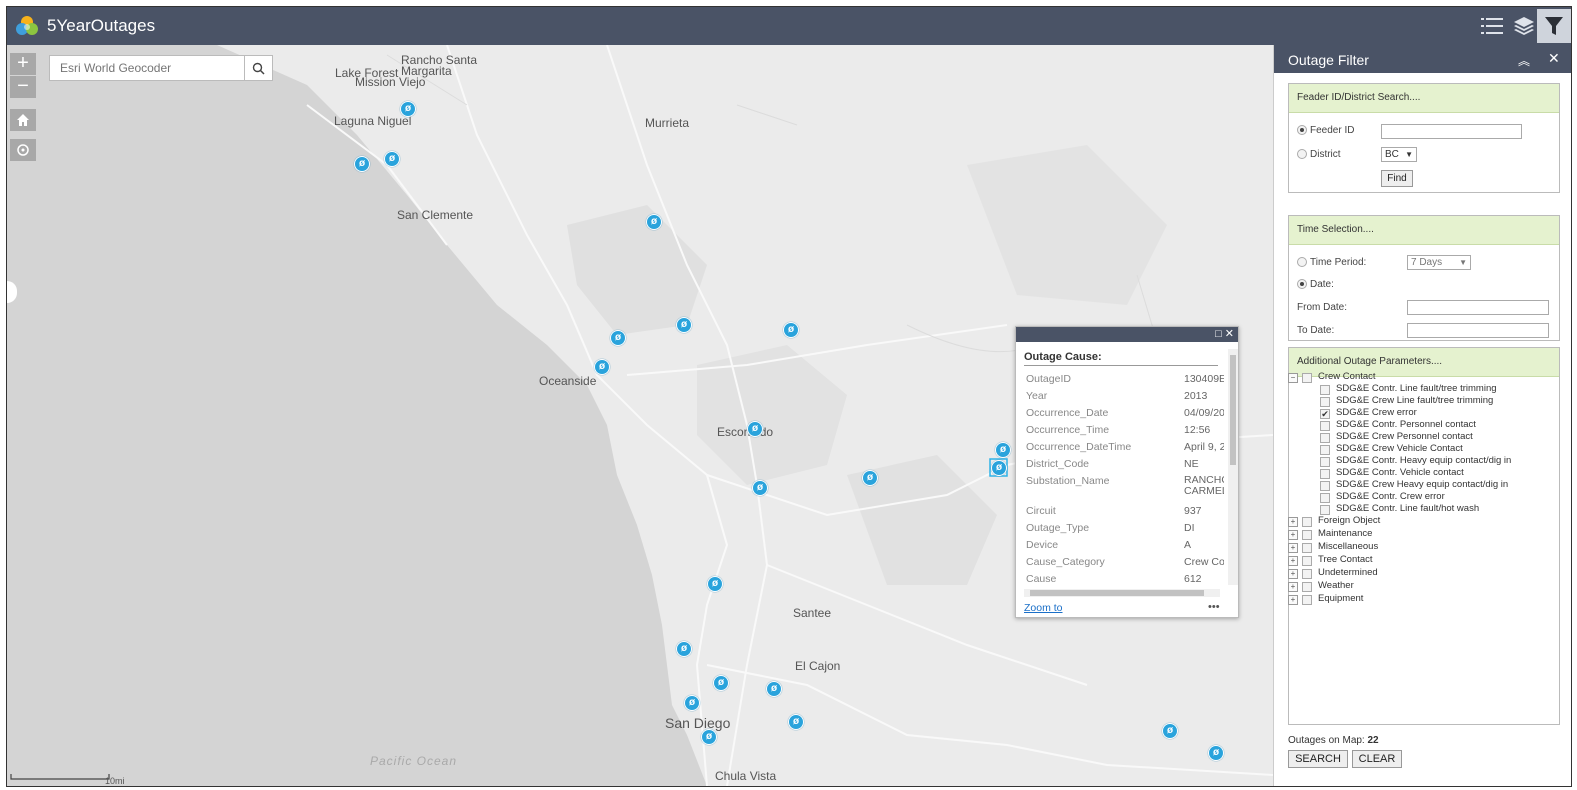 This screenshot has height=790, width=1577. What do you see at coordinates (1218, 334) in the screenshot?
I see `maximize-icon: □` at bounding box center [1218, 334].